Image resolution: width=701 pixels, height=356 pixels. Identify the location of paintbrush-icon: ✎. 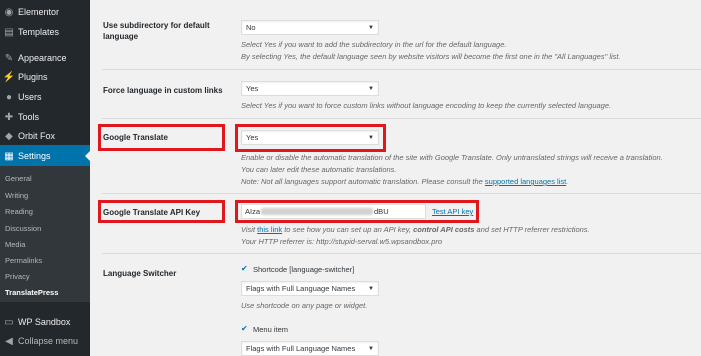
(9, 58).